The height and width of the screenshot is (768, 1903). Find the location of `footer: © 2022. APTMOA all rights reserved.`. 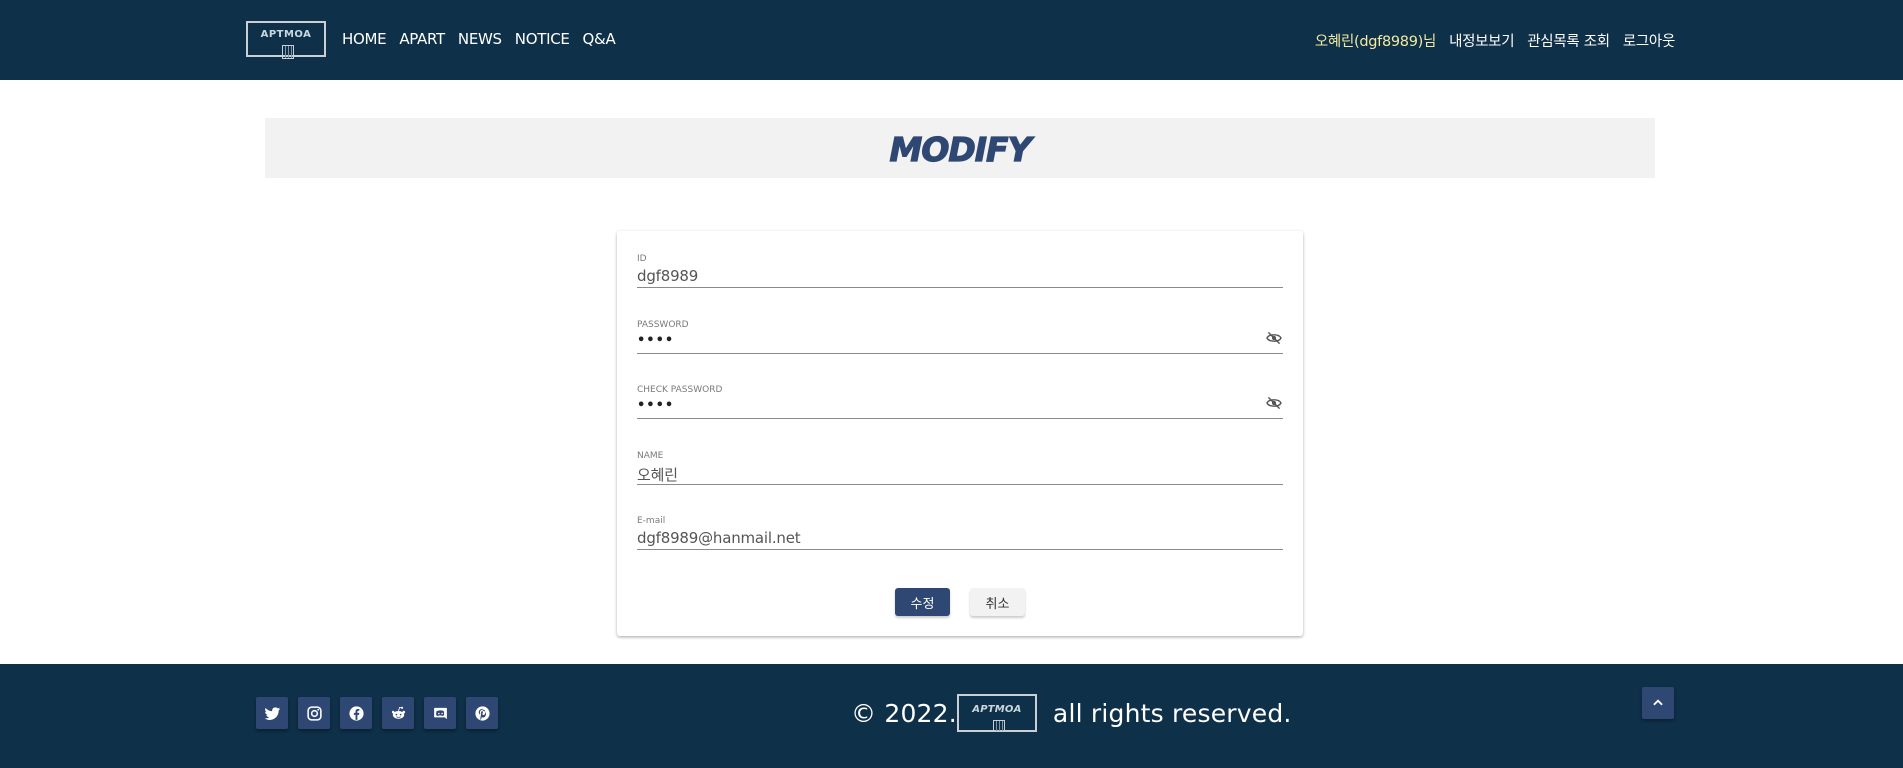

footer: © 2022. APTMOA all rights reserved. is located at coordinates (951, 716).